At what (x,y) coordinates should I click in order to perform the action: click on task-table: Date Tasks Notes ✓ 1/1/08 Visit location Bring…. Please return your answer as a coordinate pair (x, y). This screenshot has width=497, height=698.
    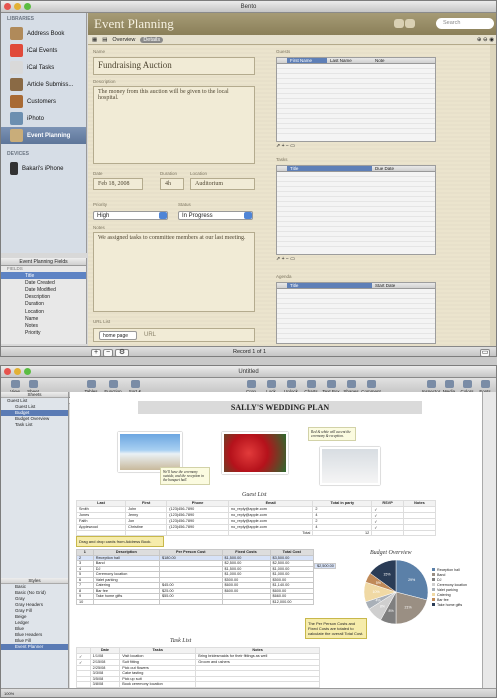
    Looking at the image, I should click on (198, 667).